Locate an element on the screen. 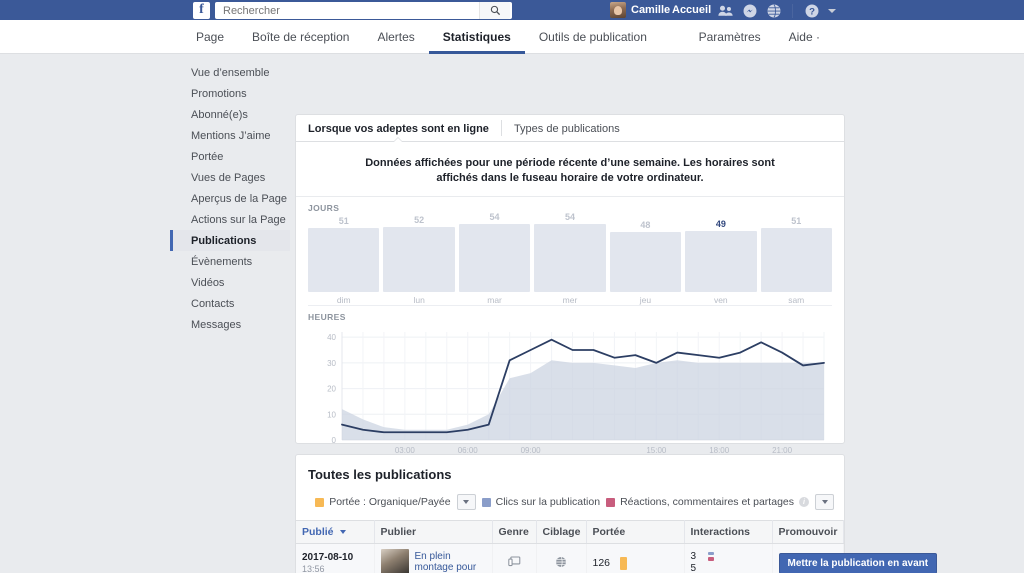  cell-reach: 126 is located at coordinates (635, 558).